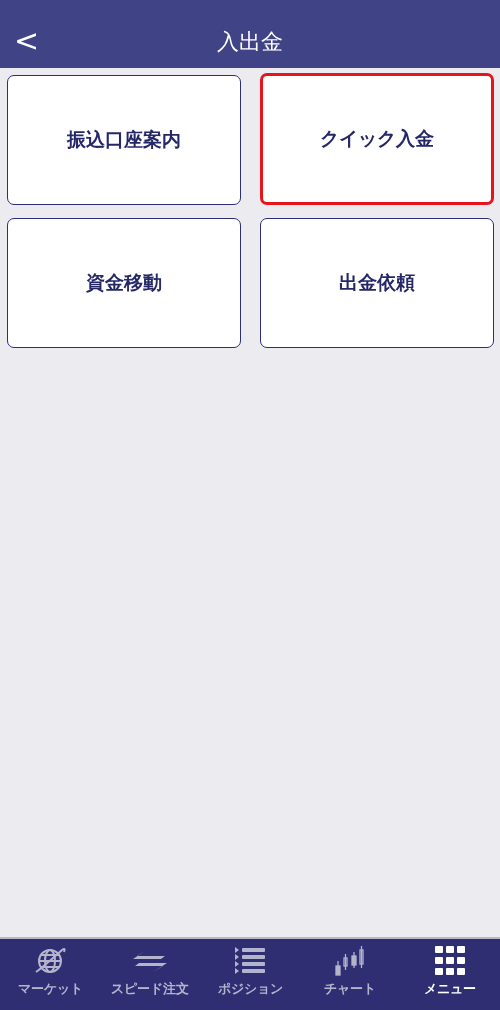 This screenshot has width=500, height=1010. What do you see at coordinates (250, 974) in the screenshot?
I see `tab-bar-item: ポジション` at bounding box center [250, 974].